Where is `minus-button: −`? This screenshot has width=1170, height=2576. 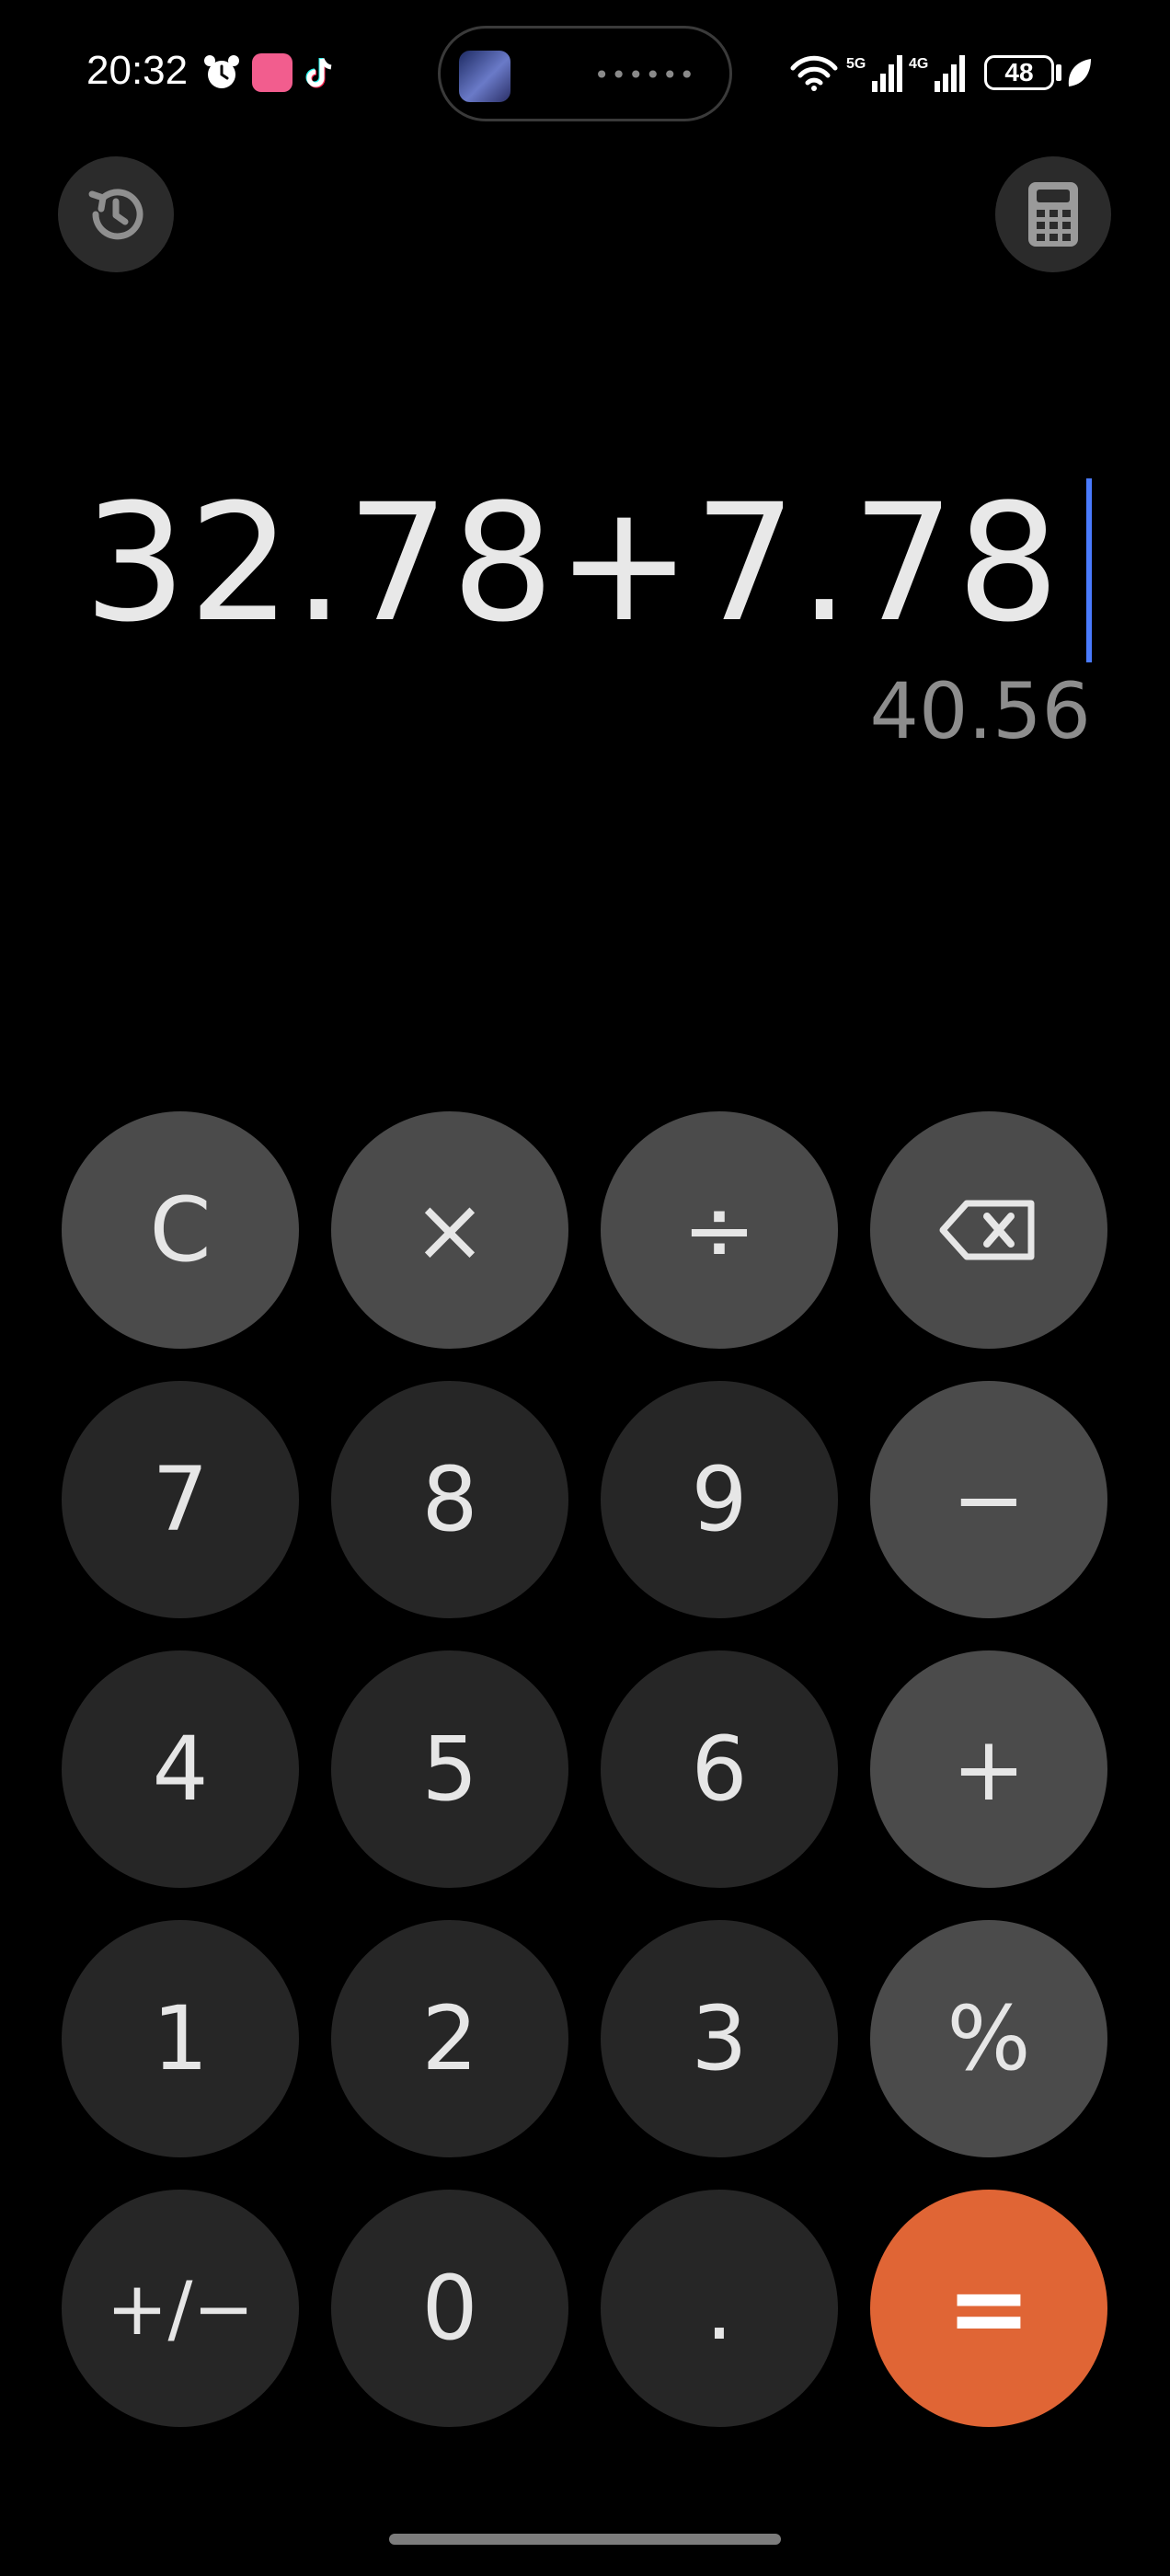
minus-button: − is located at coordinates (988, 1499).